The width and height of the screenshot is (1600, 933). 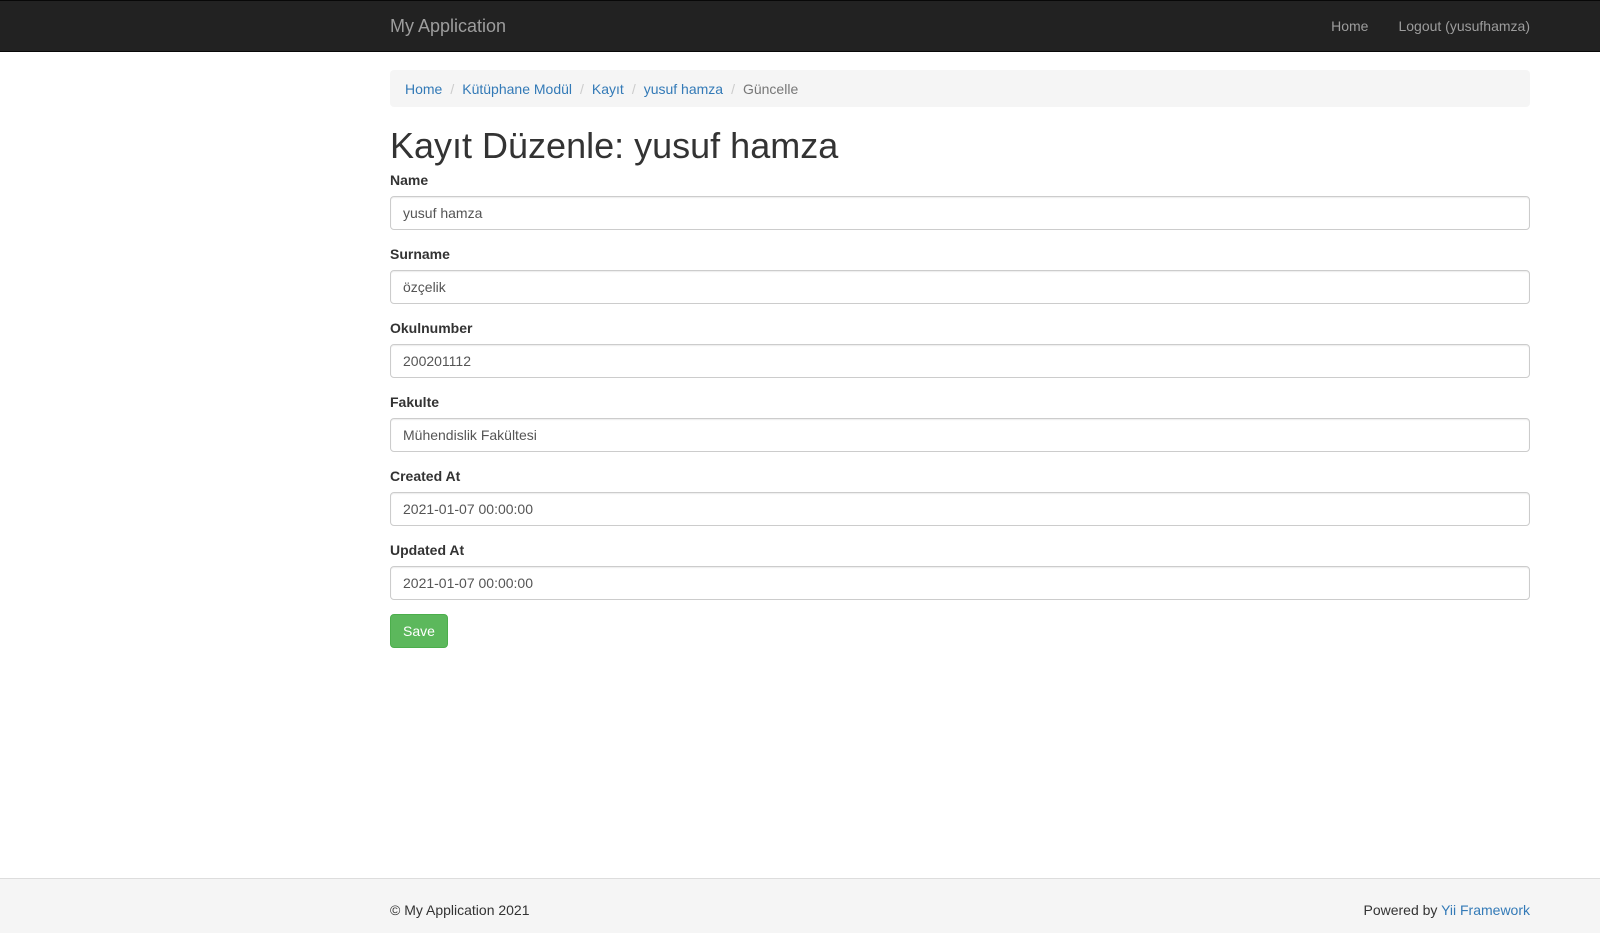 I want to click on okulnumber-group: Okulnumber, so click(x=960, y=349).